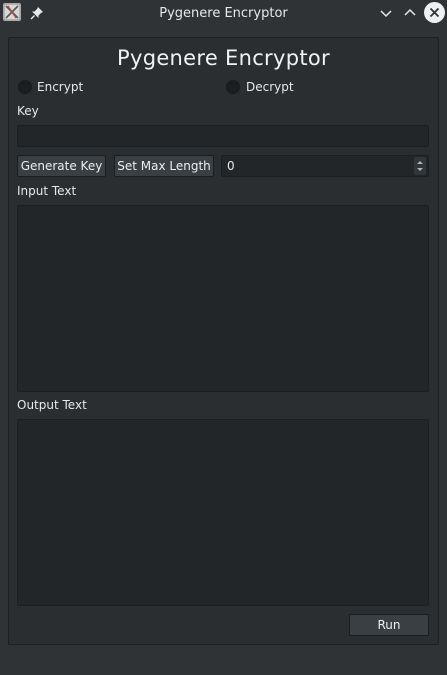  What do you see at coordinates (223, 665) in the screenshot?
I see `window-bottom-strip` at bounding box center [223, 665].